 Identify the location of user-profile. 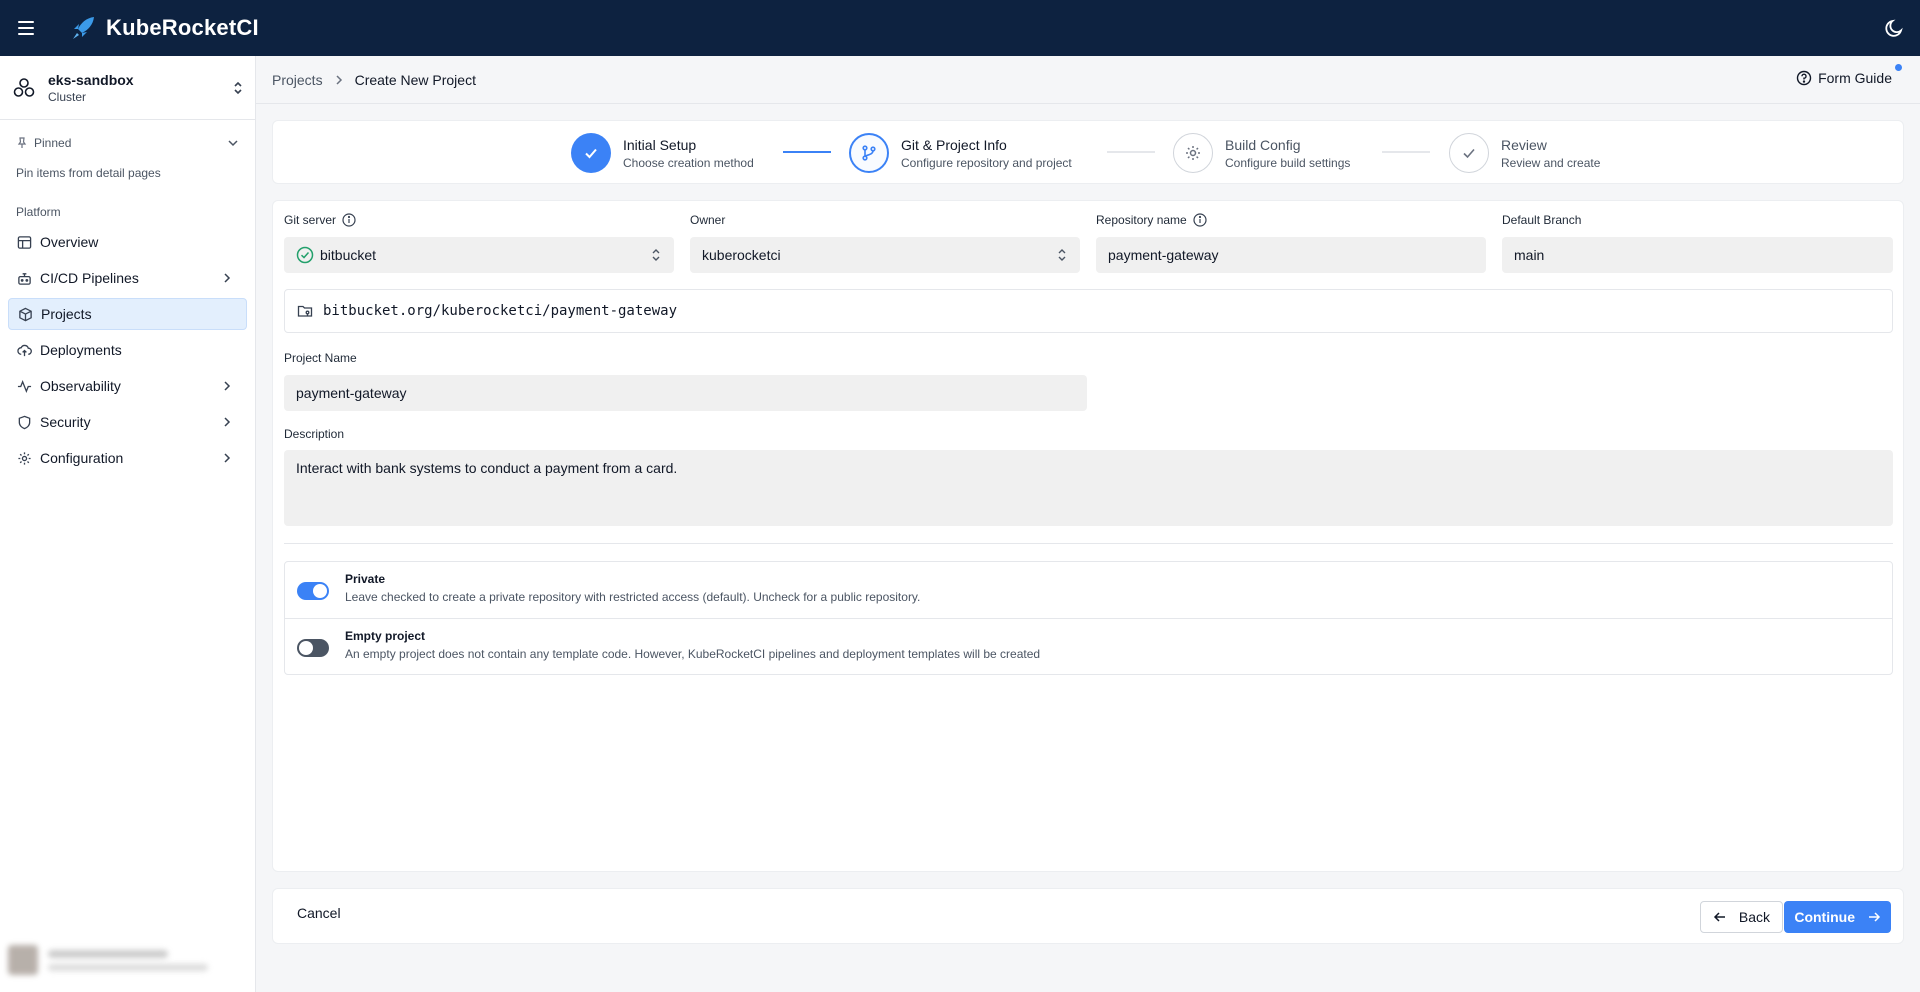
(128, 960).